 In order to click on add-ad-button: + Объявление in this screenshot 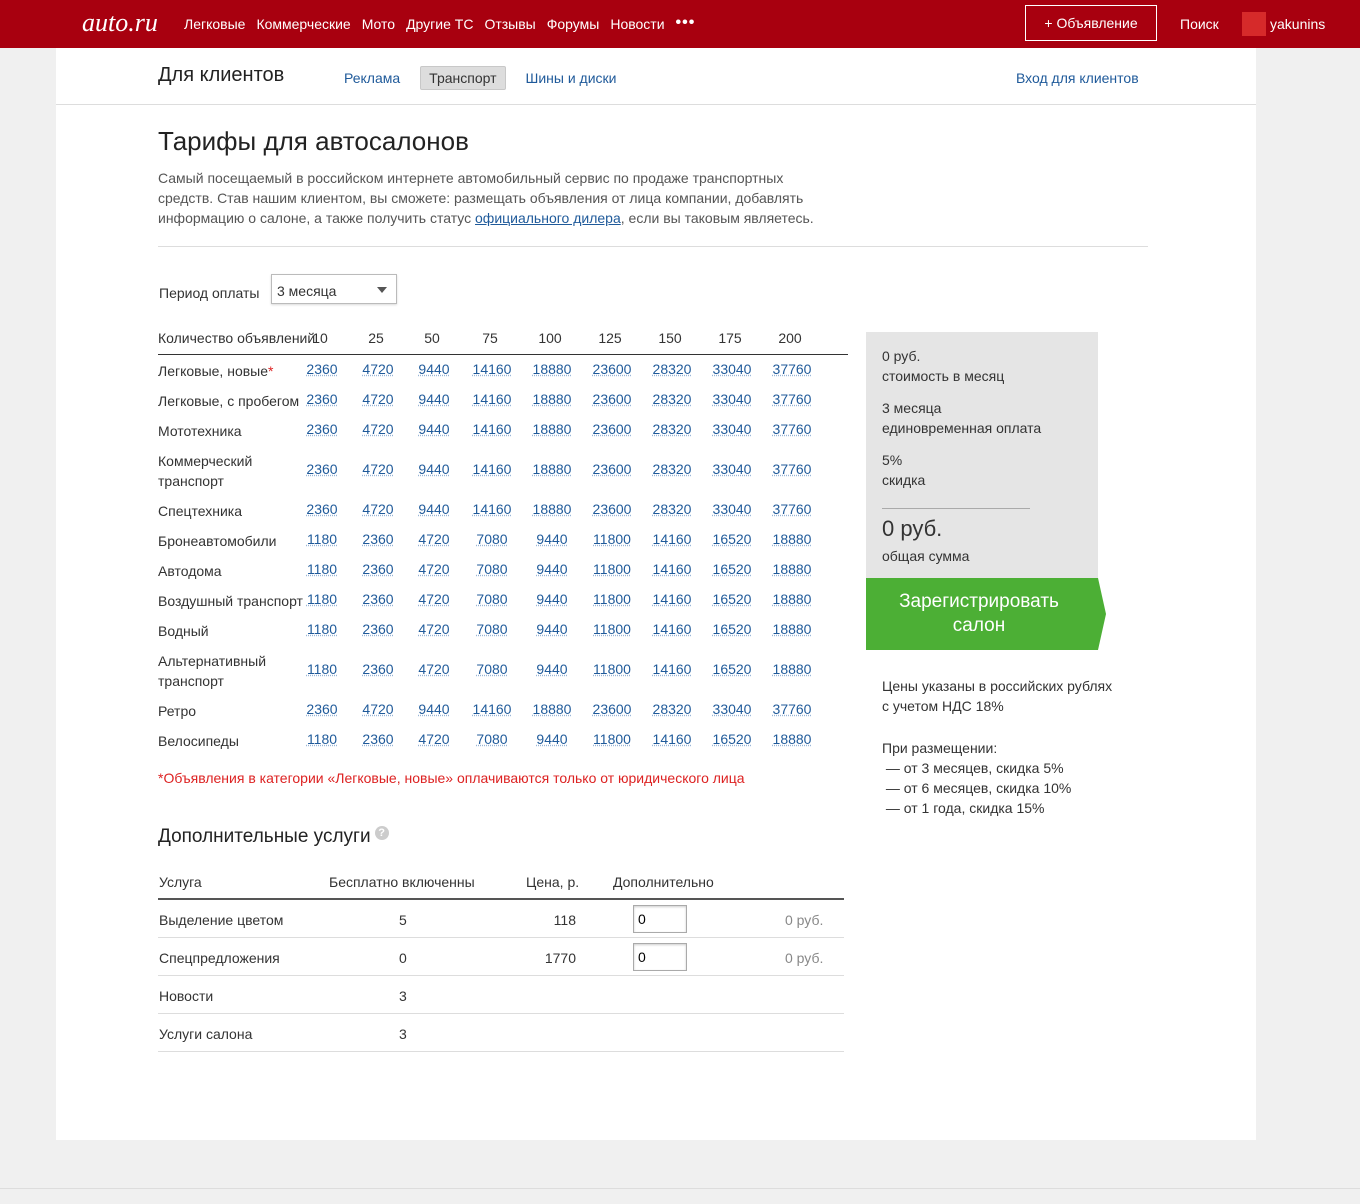, I will do `click(1091, 23)`.